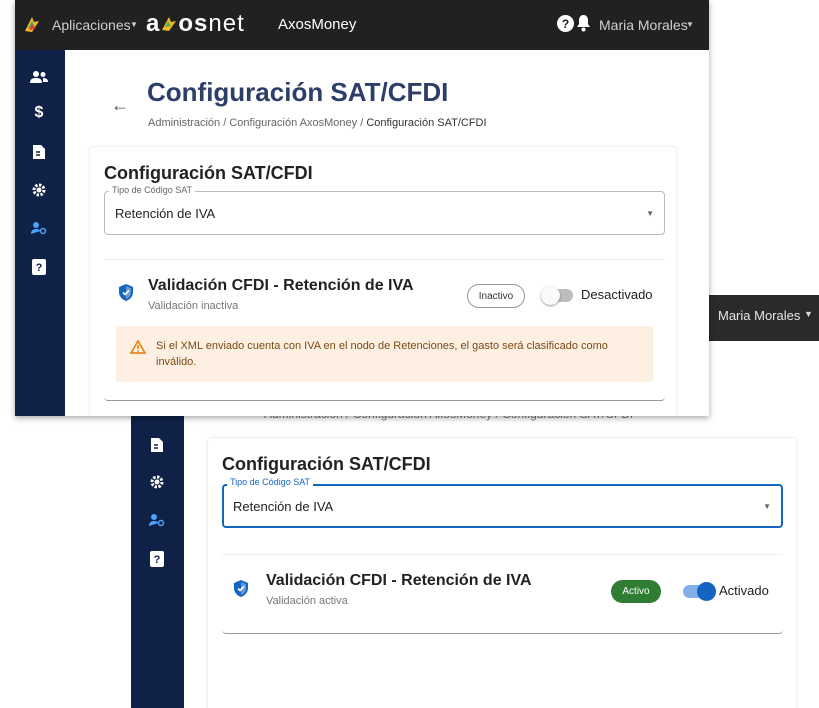 The image size is (819, 708). Describe the element at coordinates (617, 294) in the screenshot. I see `toggle-label: Desactivado` at that location.